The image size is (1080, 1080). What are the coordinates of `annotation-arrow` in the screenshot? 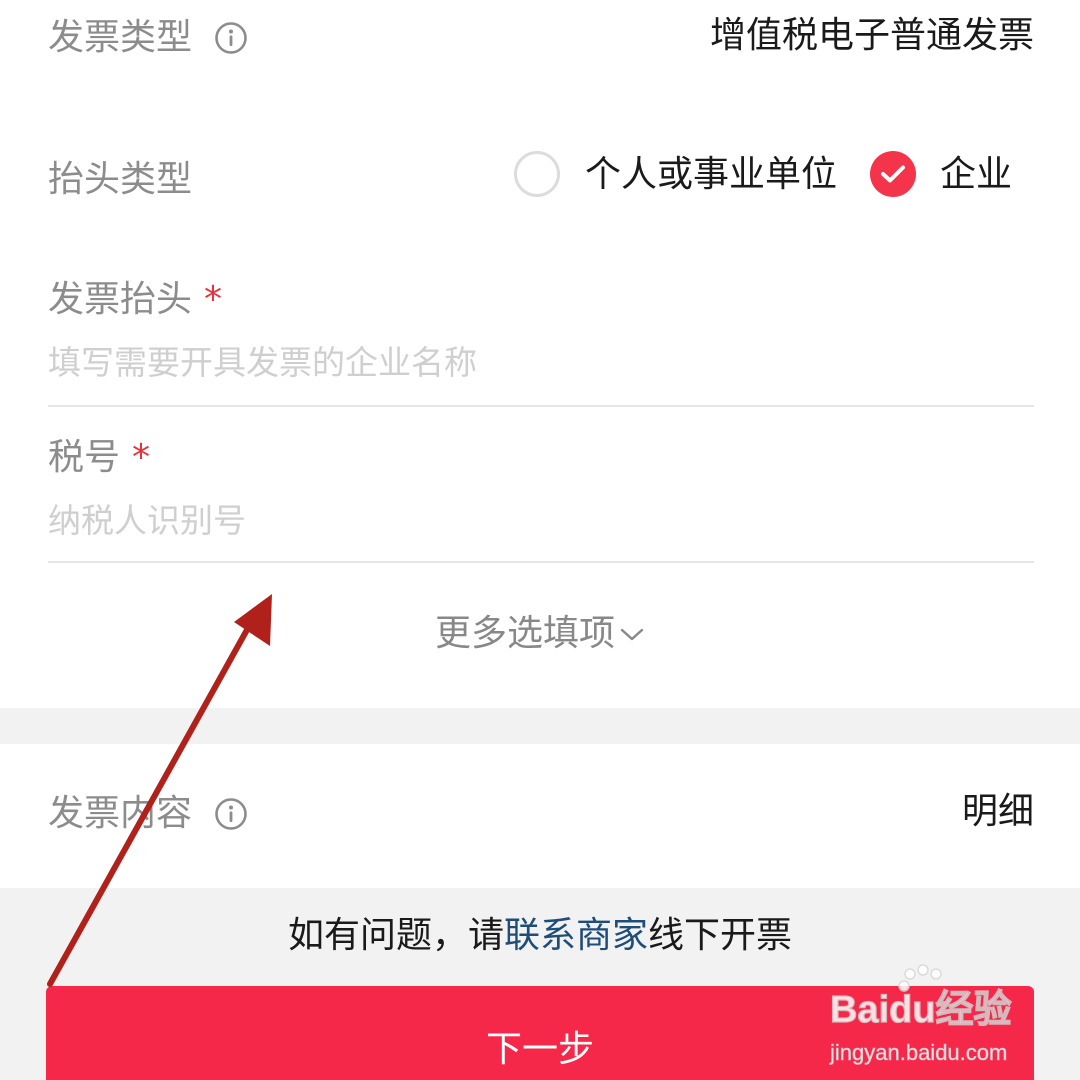 It's located at (159, 790).